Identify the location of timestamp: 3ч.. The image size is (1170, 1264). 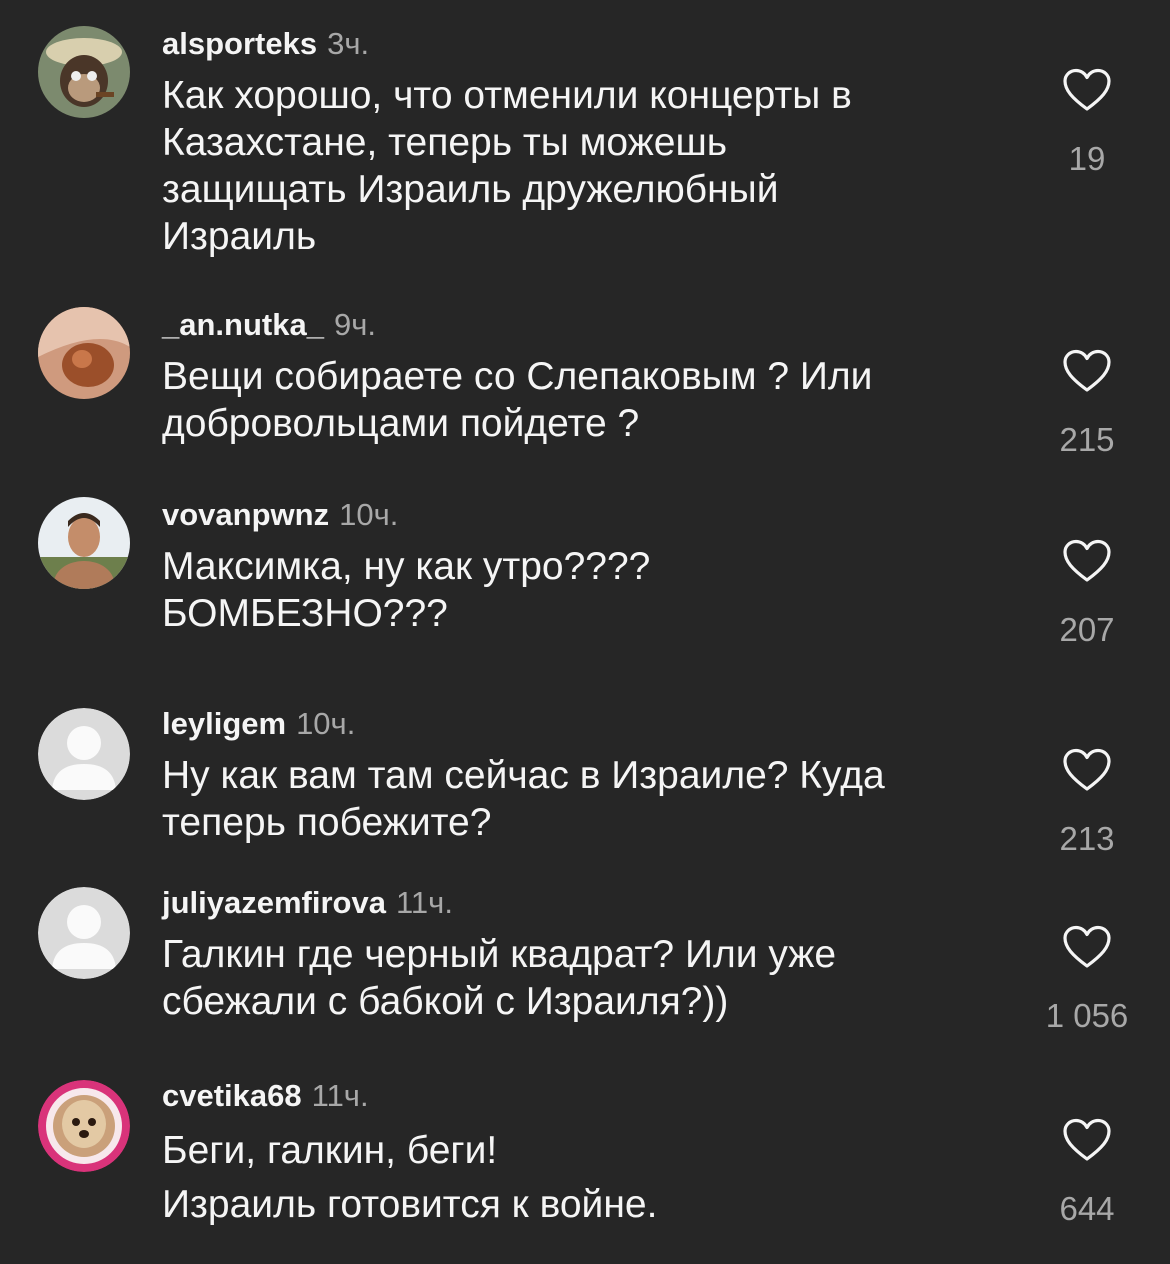
(348, 43).